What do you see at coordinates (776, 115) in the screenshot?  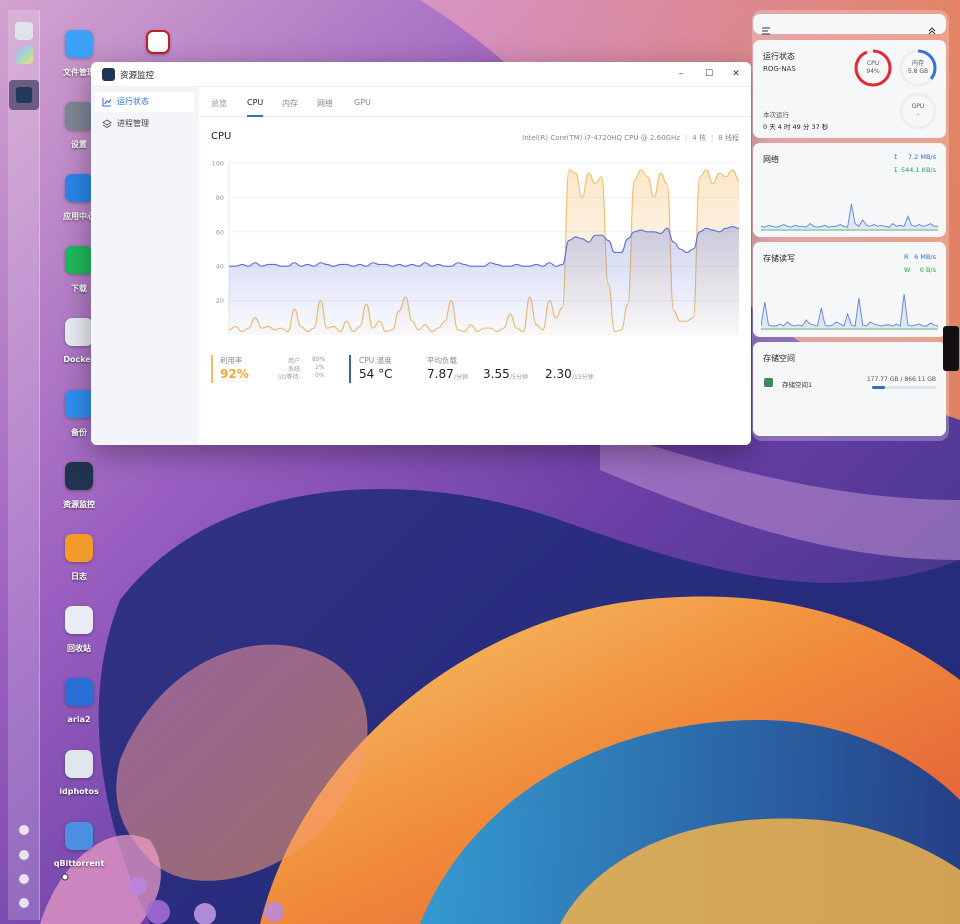 I see `uptime-label: 本次运行` at bounding box center [776, 115].